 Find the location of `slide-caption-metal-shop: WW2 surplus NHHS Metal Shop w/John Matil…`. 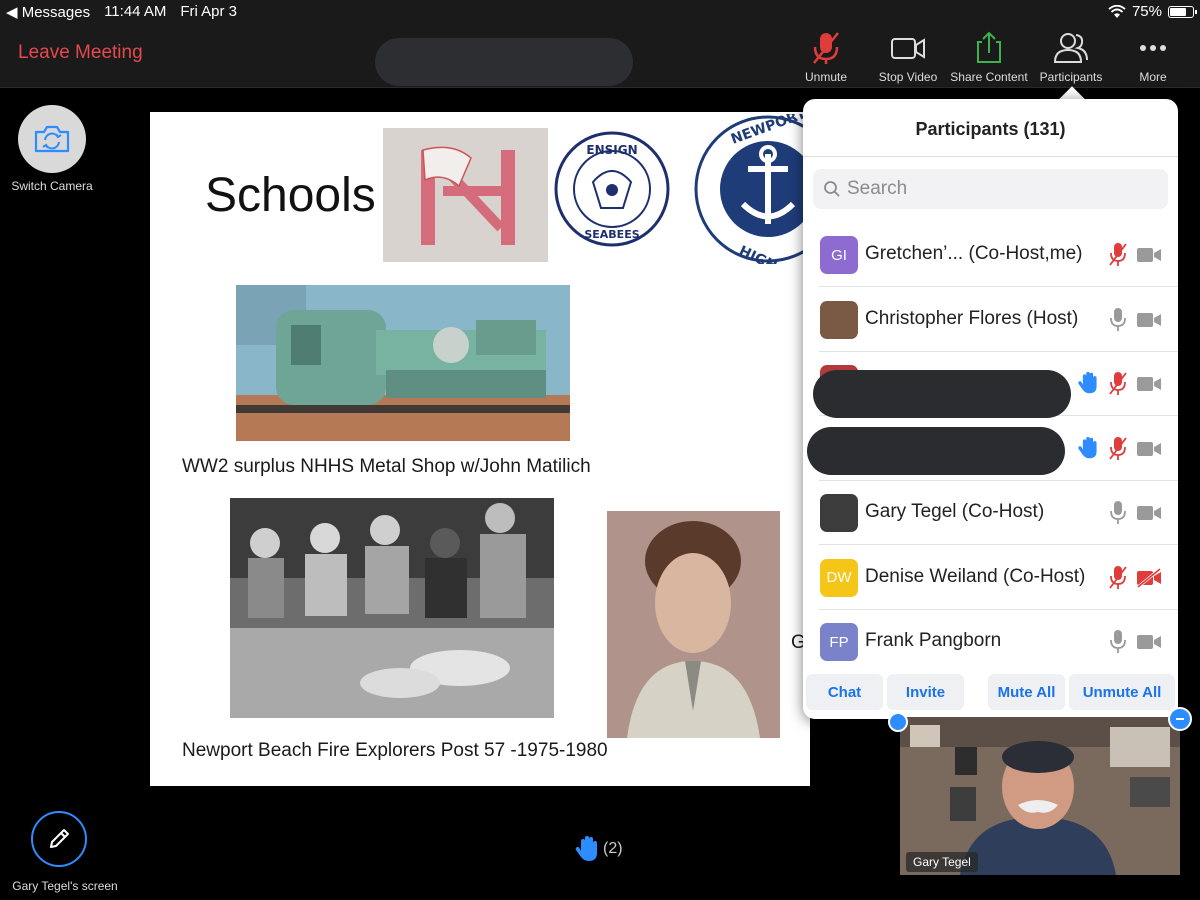

slide-caption-metal-shop: WW2 surplus NHHS Metal Shop w/John Matil… is located at coordinates (386, 466).